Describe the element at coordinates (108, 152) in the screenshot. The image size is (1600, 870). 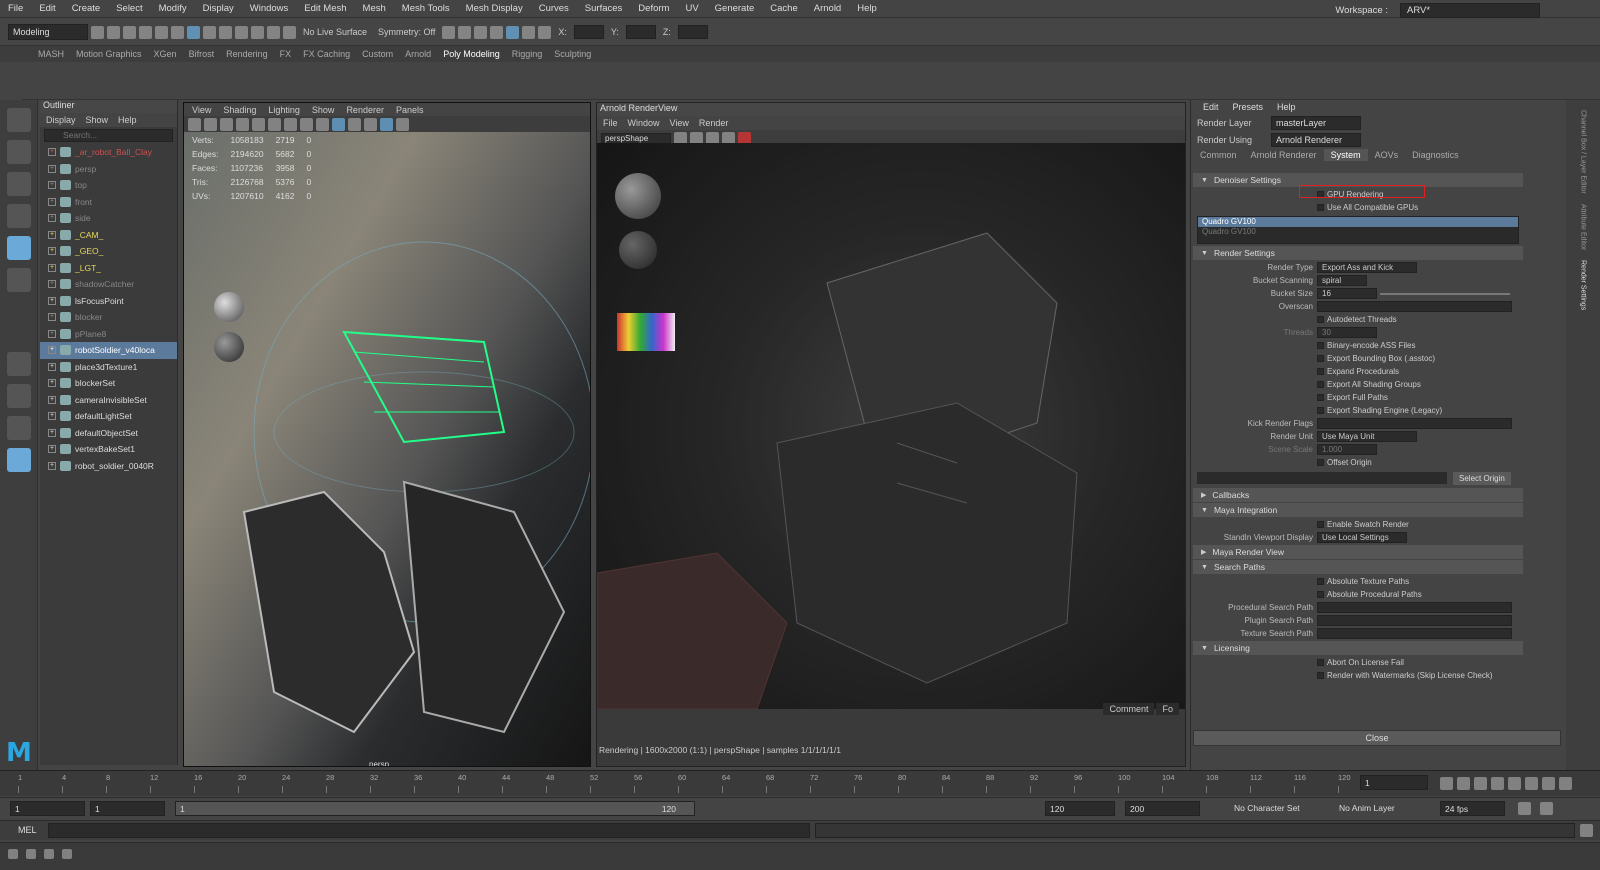
I see `outliner-item: + _ar_robot_Ball_Clay` at that location.